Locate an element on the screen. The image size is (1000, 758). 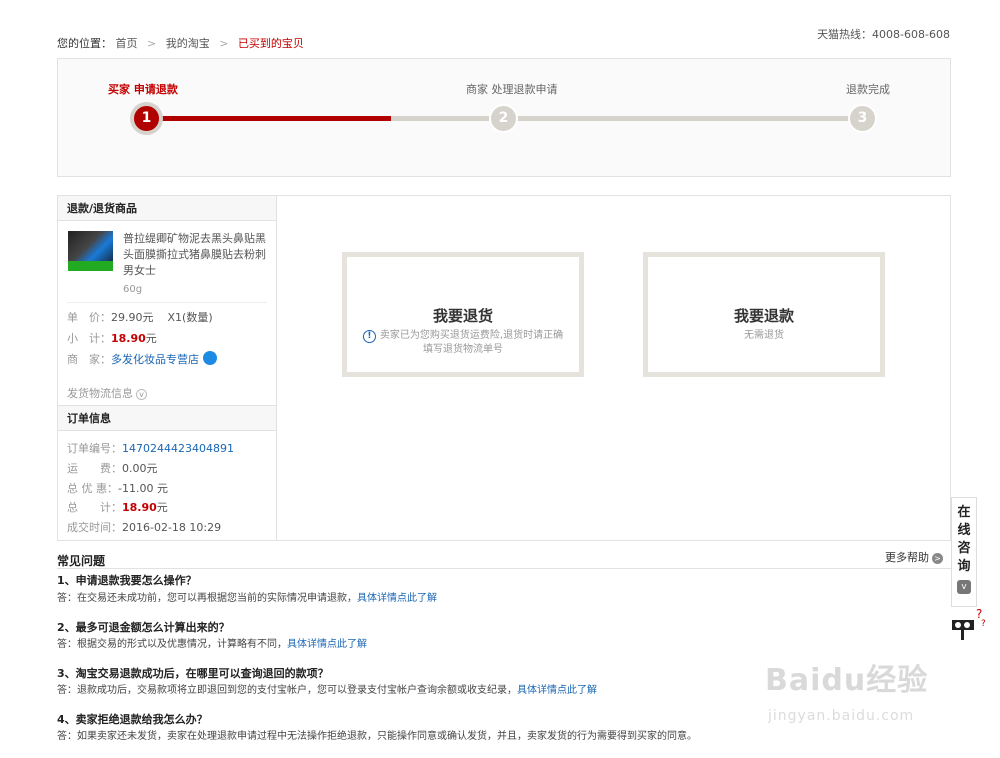
refund-only-title: 我要退款 is located at coordinates (763, 316).